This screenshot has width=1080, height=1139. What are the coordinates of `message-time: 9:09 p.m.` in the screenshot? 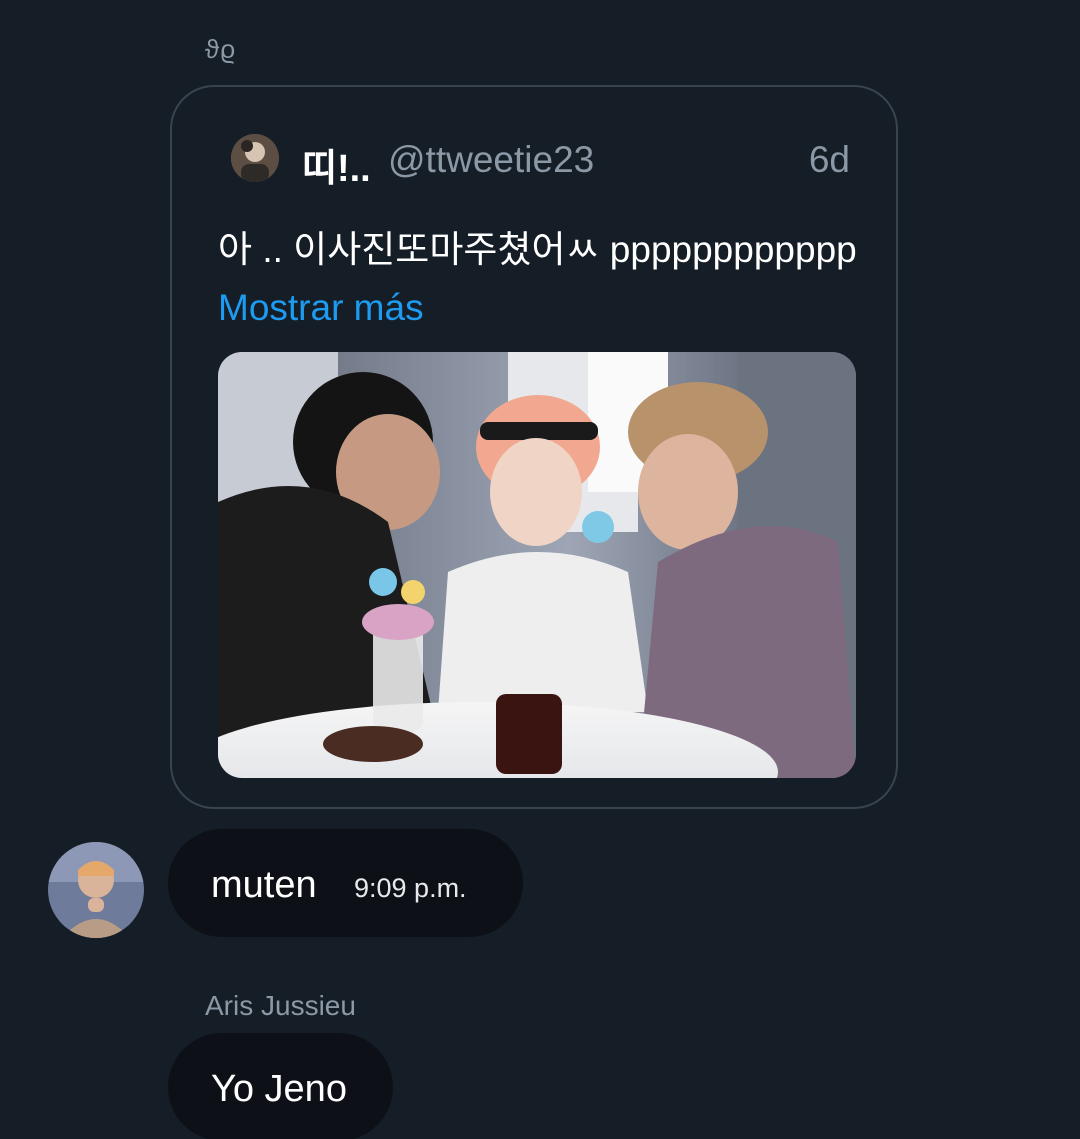 It's located at (410, 888).